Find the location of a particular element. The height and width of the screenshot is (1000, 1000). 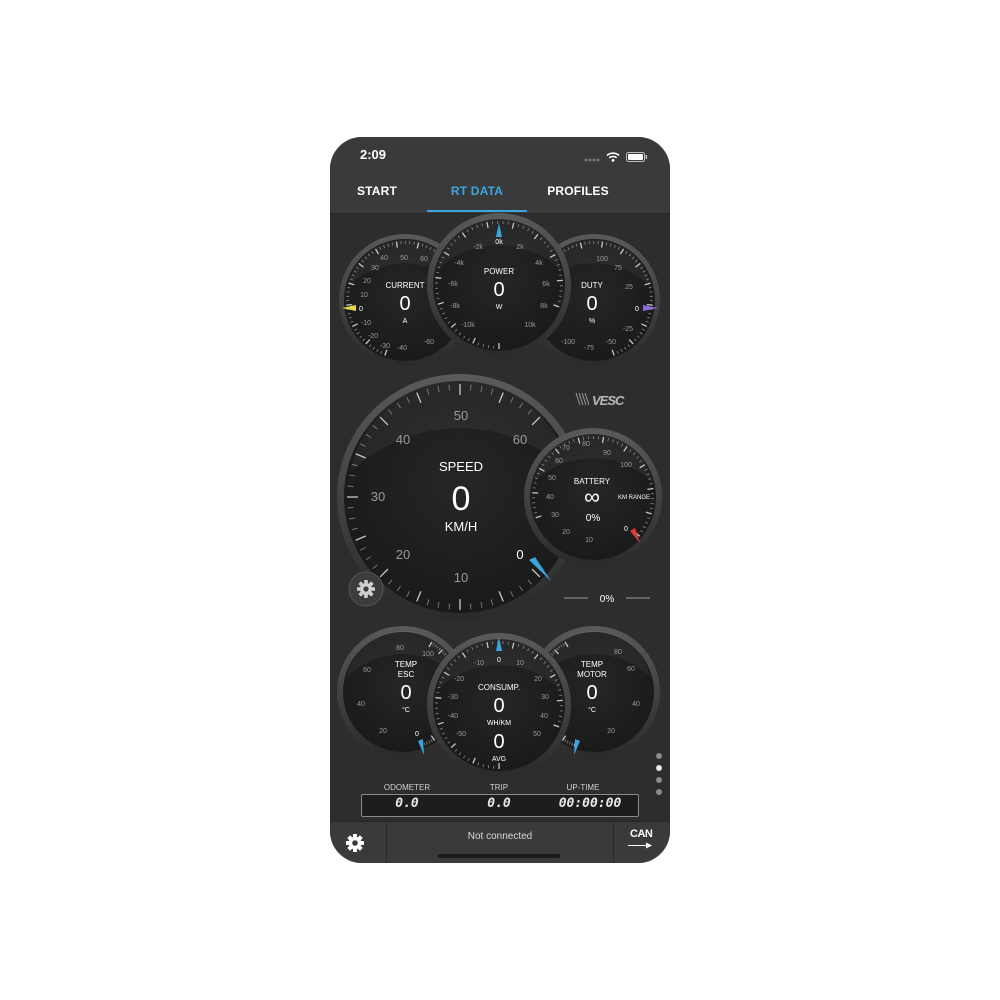

consumption-tick-label: 10 is located at coordinates (520, 663).